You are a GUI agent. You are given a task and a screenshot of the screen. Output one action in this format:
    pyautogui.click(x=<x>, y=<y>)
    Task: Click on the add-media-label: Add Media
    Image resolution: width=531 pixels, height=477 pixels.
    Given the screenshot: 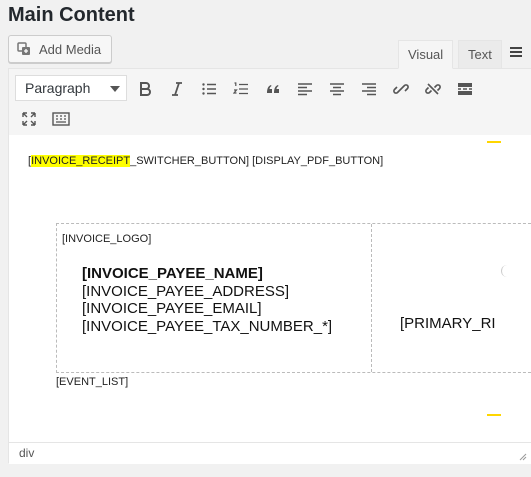 What is the action you would take?
    pyautogui.click(x=70, y=49)
    